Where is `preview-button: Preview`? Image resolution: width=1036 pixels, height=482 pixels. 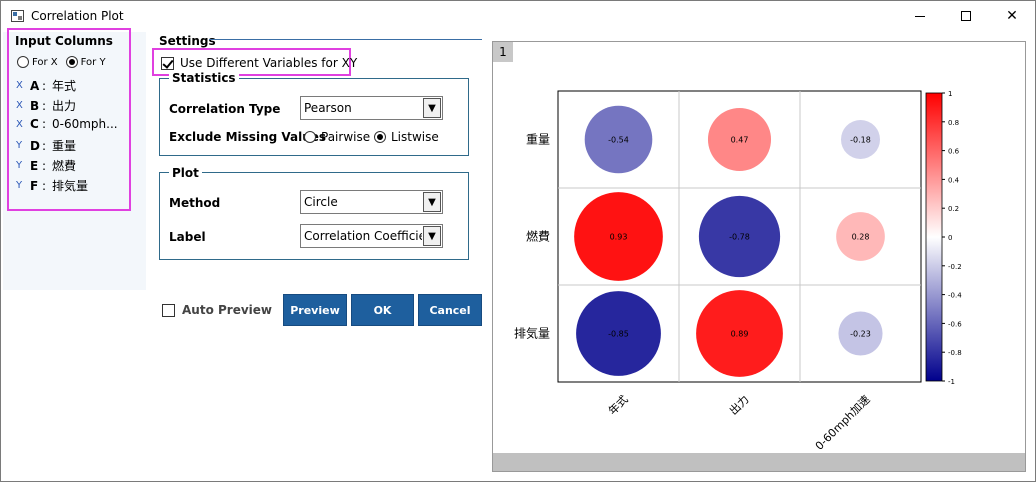 preview-button: Preview is located at coordinates (315, 310).